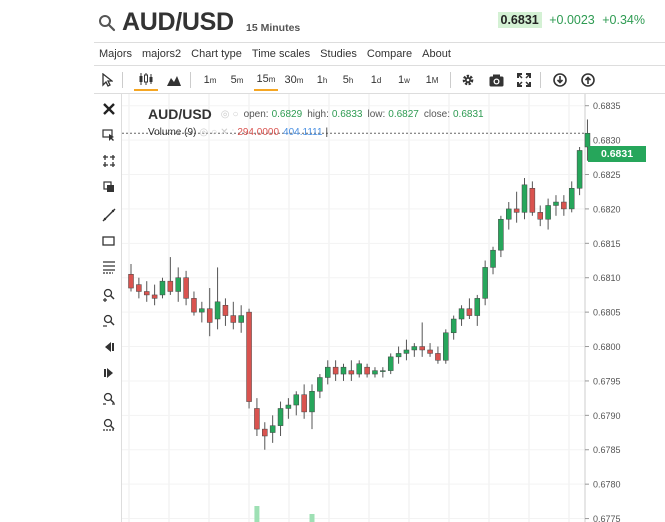  I want to click on interval-1d: 1d, so click(376, 80).